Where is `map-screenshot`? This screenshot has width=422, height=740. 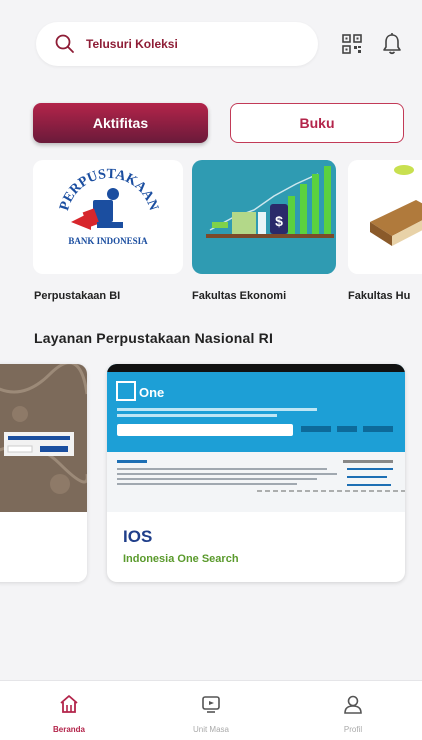
map-screenshot is located at coordinates (43, 473).